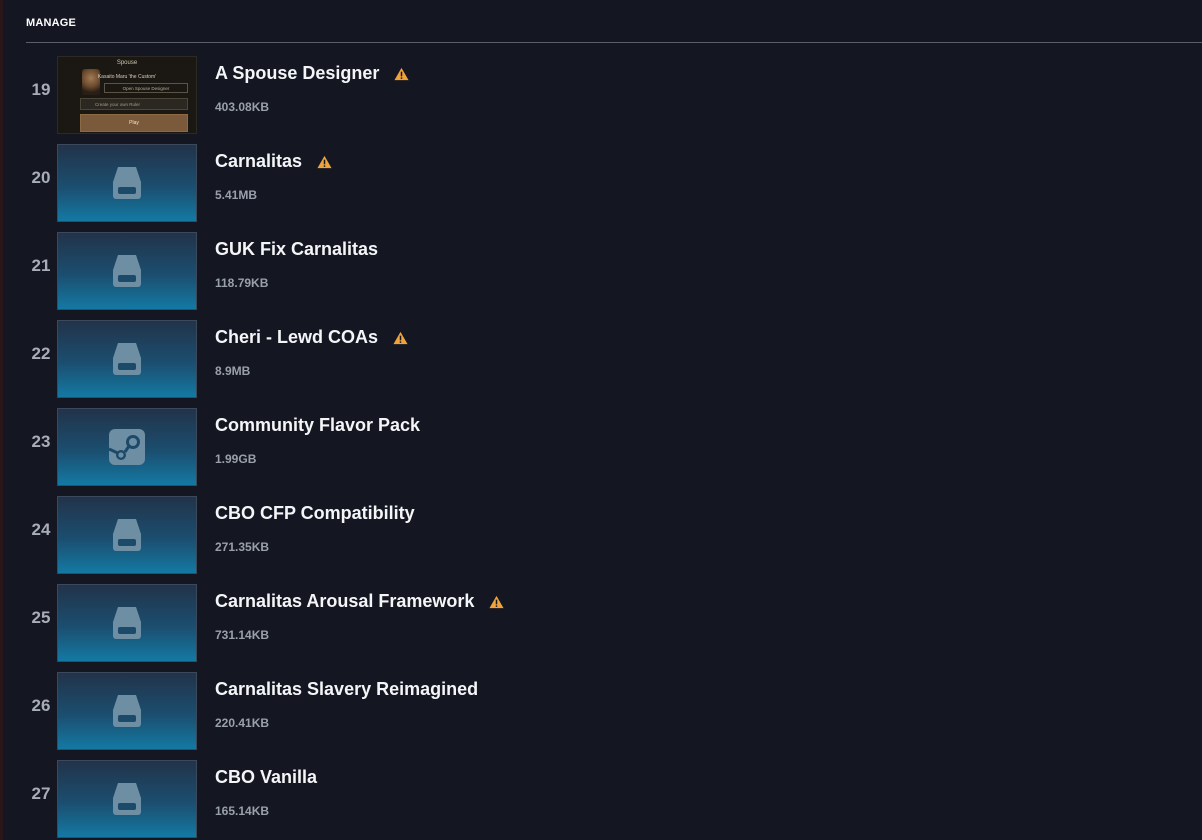 This screenshot has width=1202, height=840. What do you see at coordinates (601, 276) in the screenshot?
I see `mod-row: 21 GUK Fix Carnalitas 118.79KB` at bounding box center [601, 276].